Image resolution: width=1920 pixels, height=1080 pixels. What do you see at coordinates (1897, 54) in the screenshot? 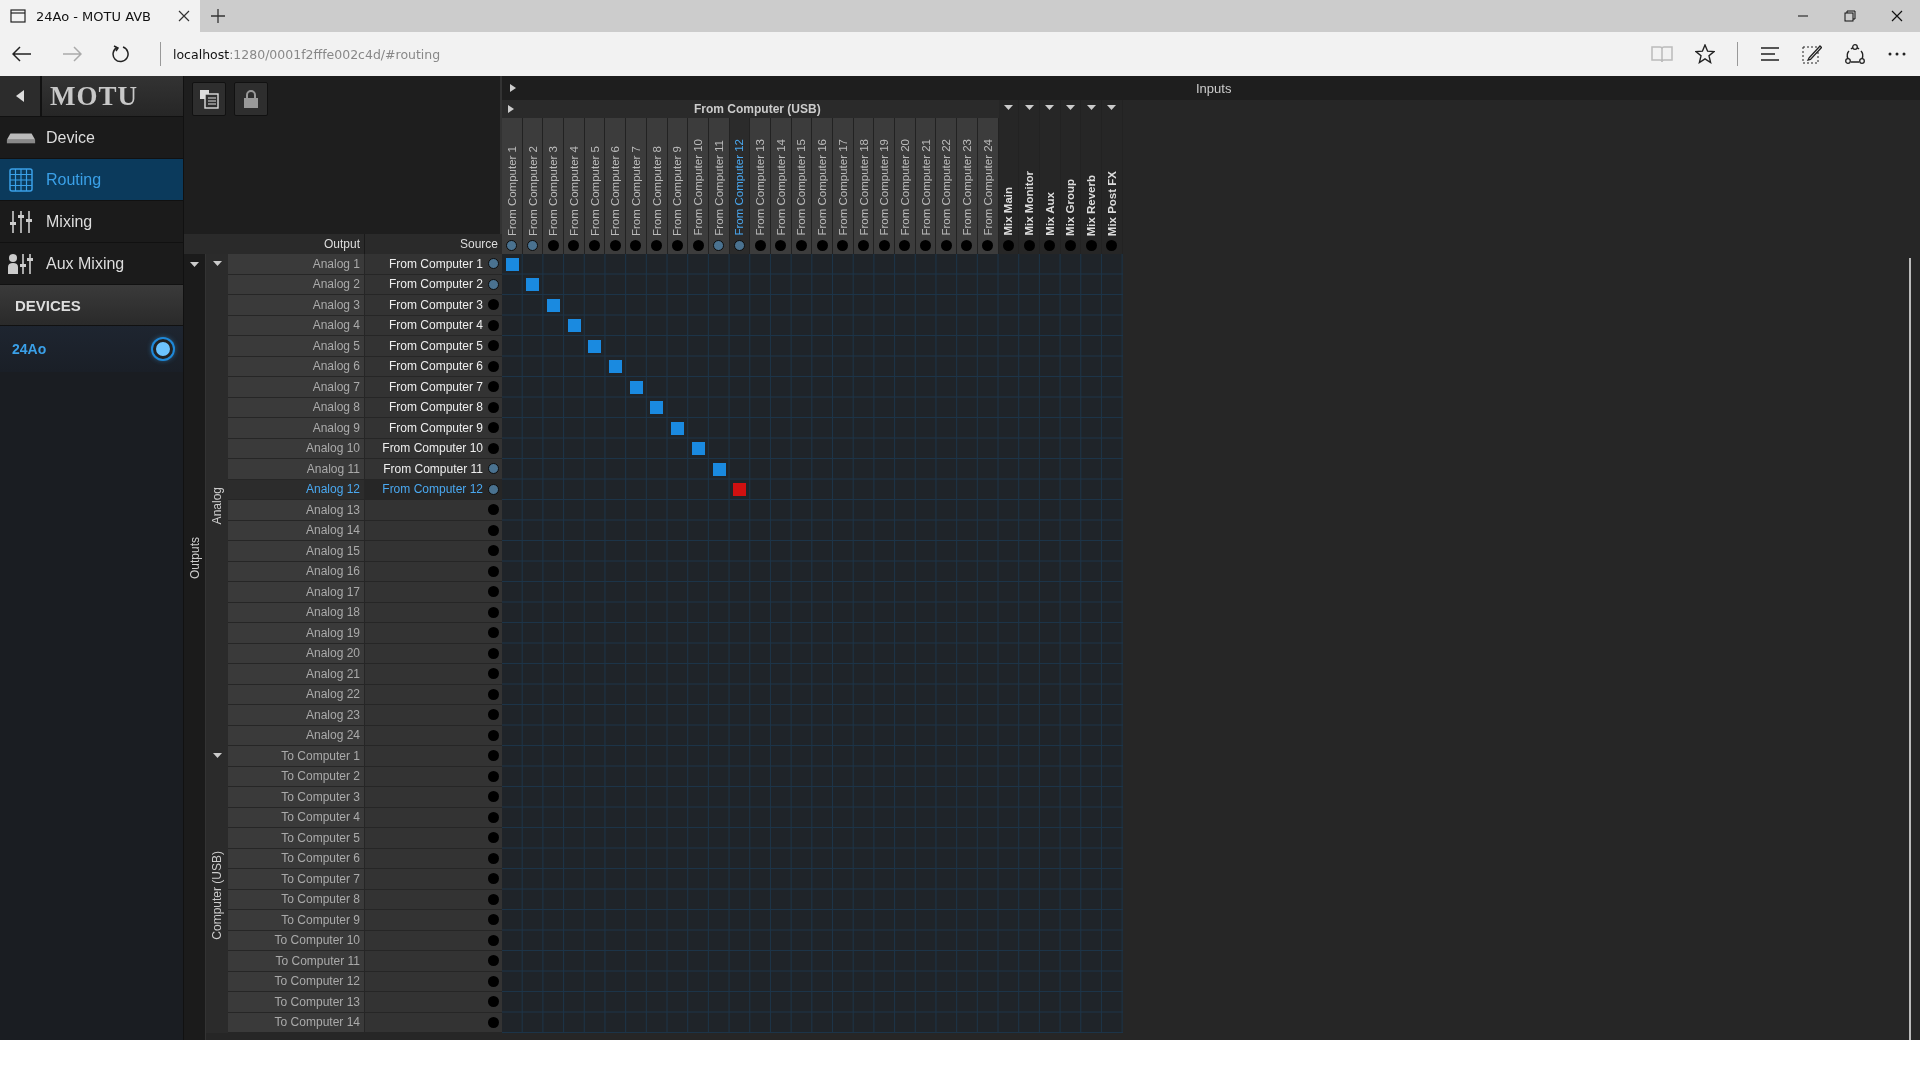
I see `more-icon` at bounding box center [1897, 54].